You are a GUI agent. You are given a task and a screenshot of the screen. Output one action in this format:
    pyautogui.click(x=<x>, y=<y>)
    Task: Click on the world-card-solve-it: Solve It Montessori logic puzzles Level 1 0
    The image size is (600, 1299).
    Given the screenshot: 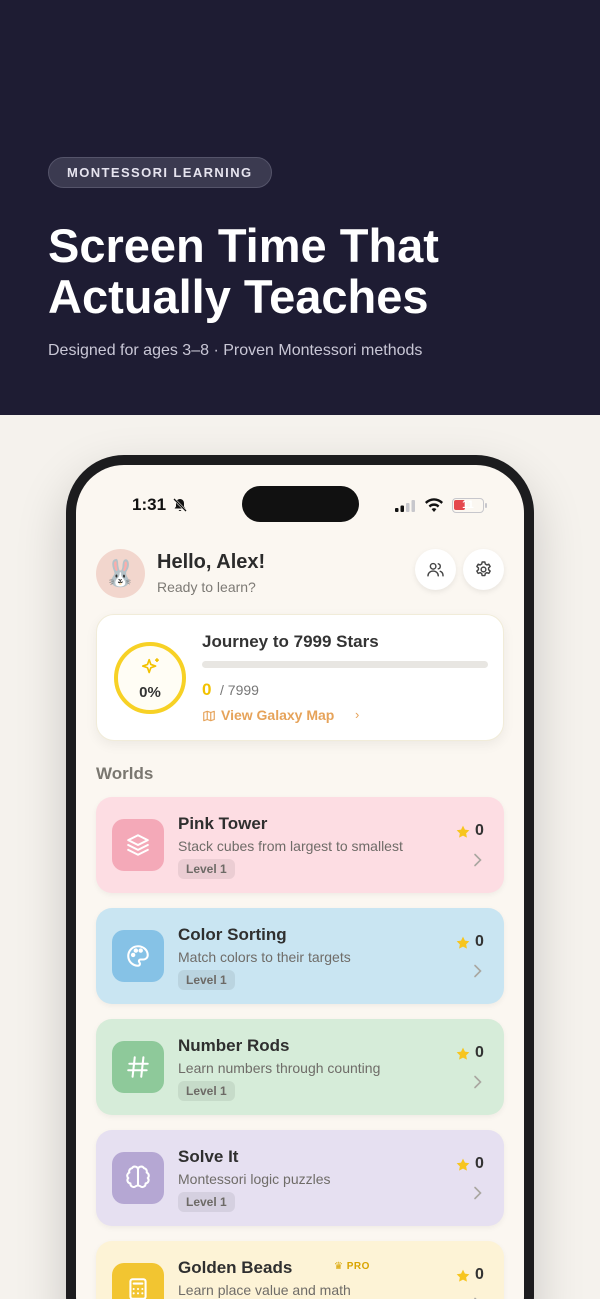 What is the action you would take?
    pyautogui.click(x=300, y=1178)
    